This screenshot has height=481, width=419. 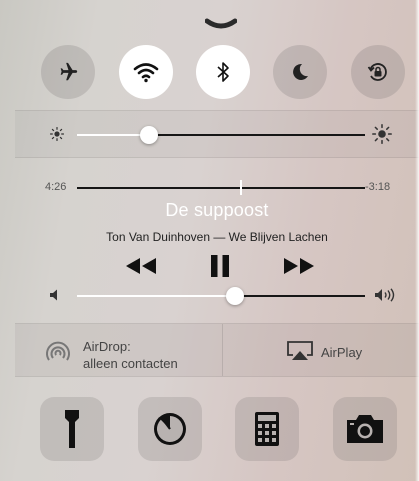 I want to click on brightness-slider-thumb, so click(x=149, y=135).